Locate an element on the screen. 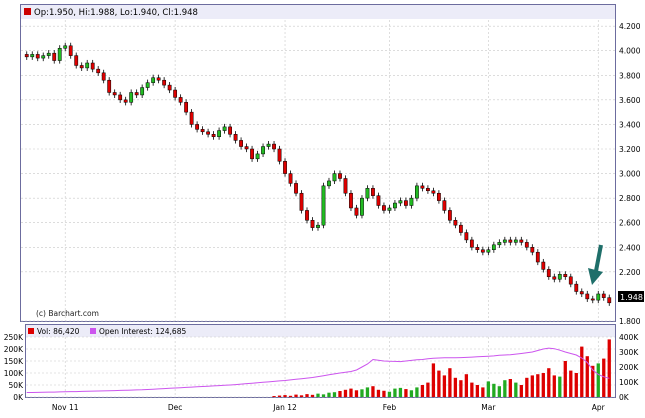 The height and width of the screenshot is (418, 645). header-symbol-icon is located at coordinates (27, 11).